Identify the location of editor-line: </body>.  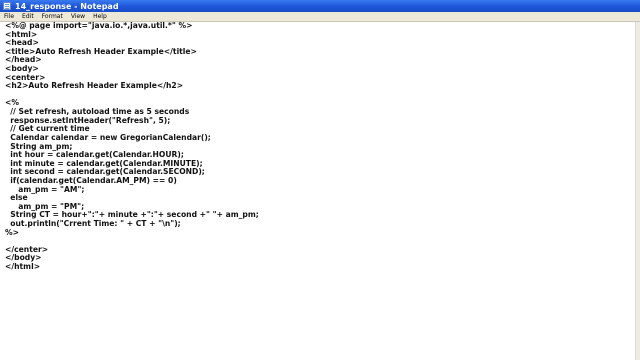
(23, 258).